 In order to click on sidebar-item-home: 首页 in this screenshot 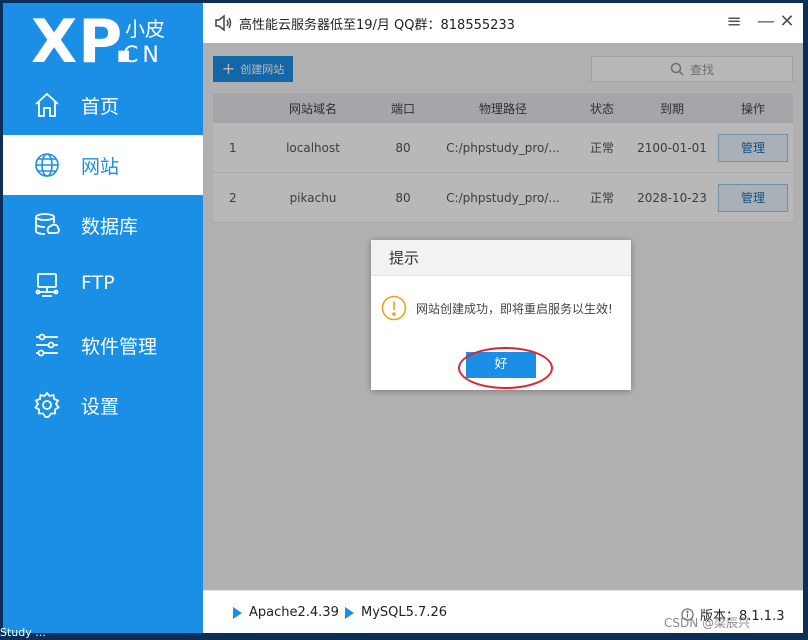, I will do `click(103, 105)`.